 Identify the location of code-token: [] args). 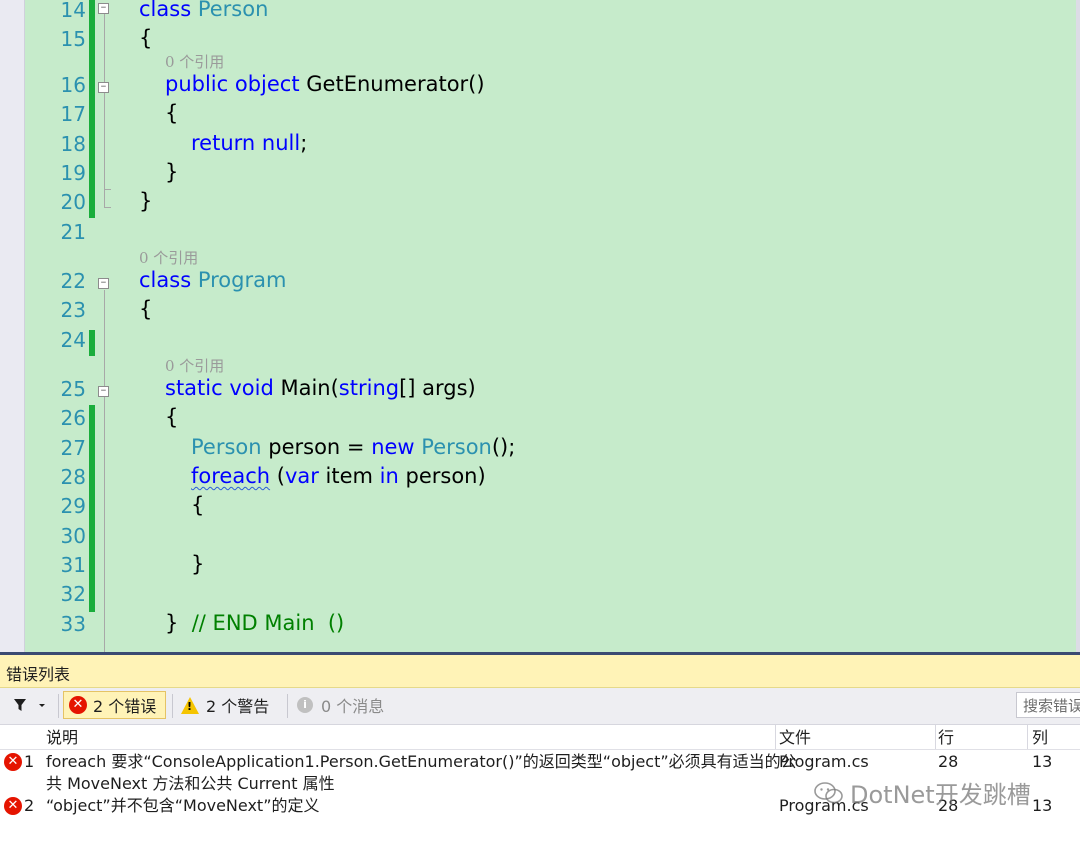
(437, 388).